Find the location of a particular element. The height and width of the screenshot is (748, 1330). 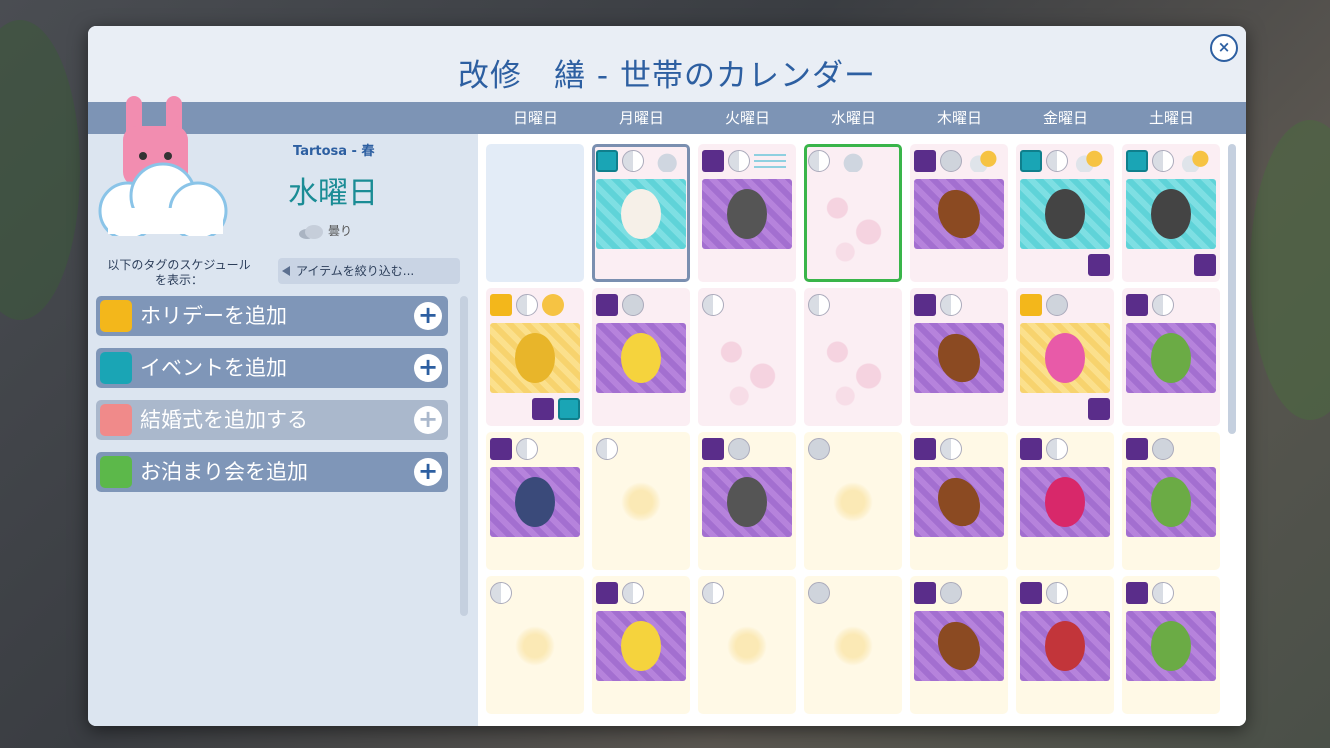

weather-label: 曇り is located at coordinates (340, 231).